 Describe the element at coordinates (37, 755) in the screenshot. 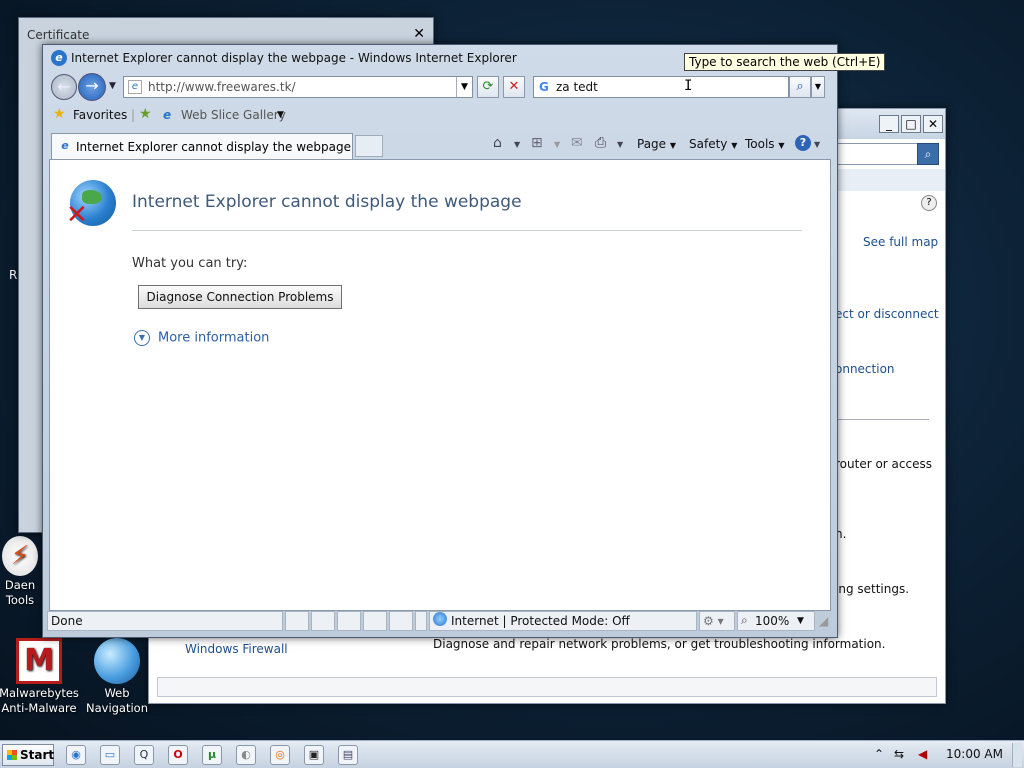

I see `start-label: Start` at that location.